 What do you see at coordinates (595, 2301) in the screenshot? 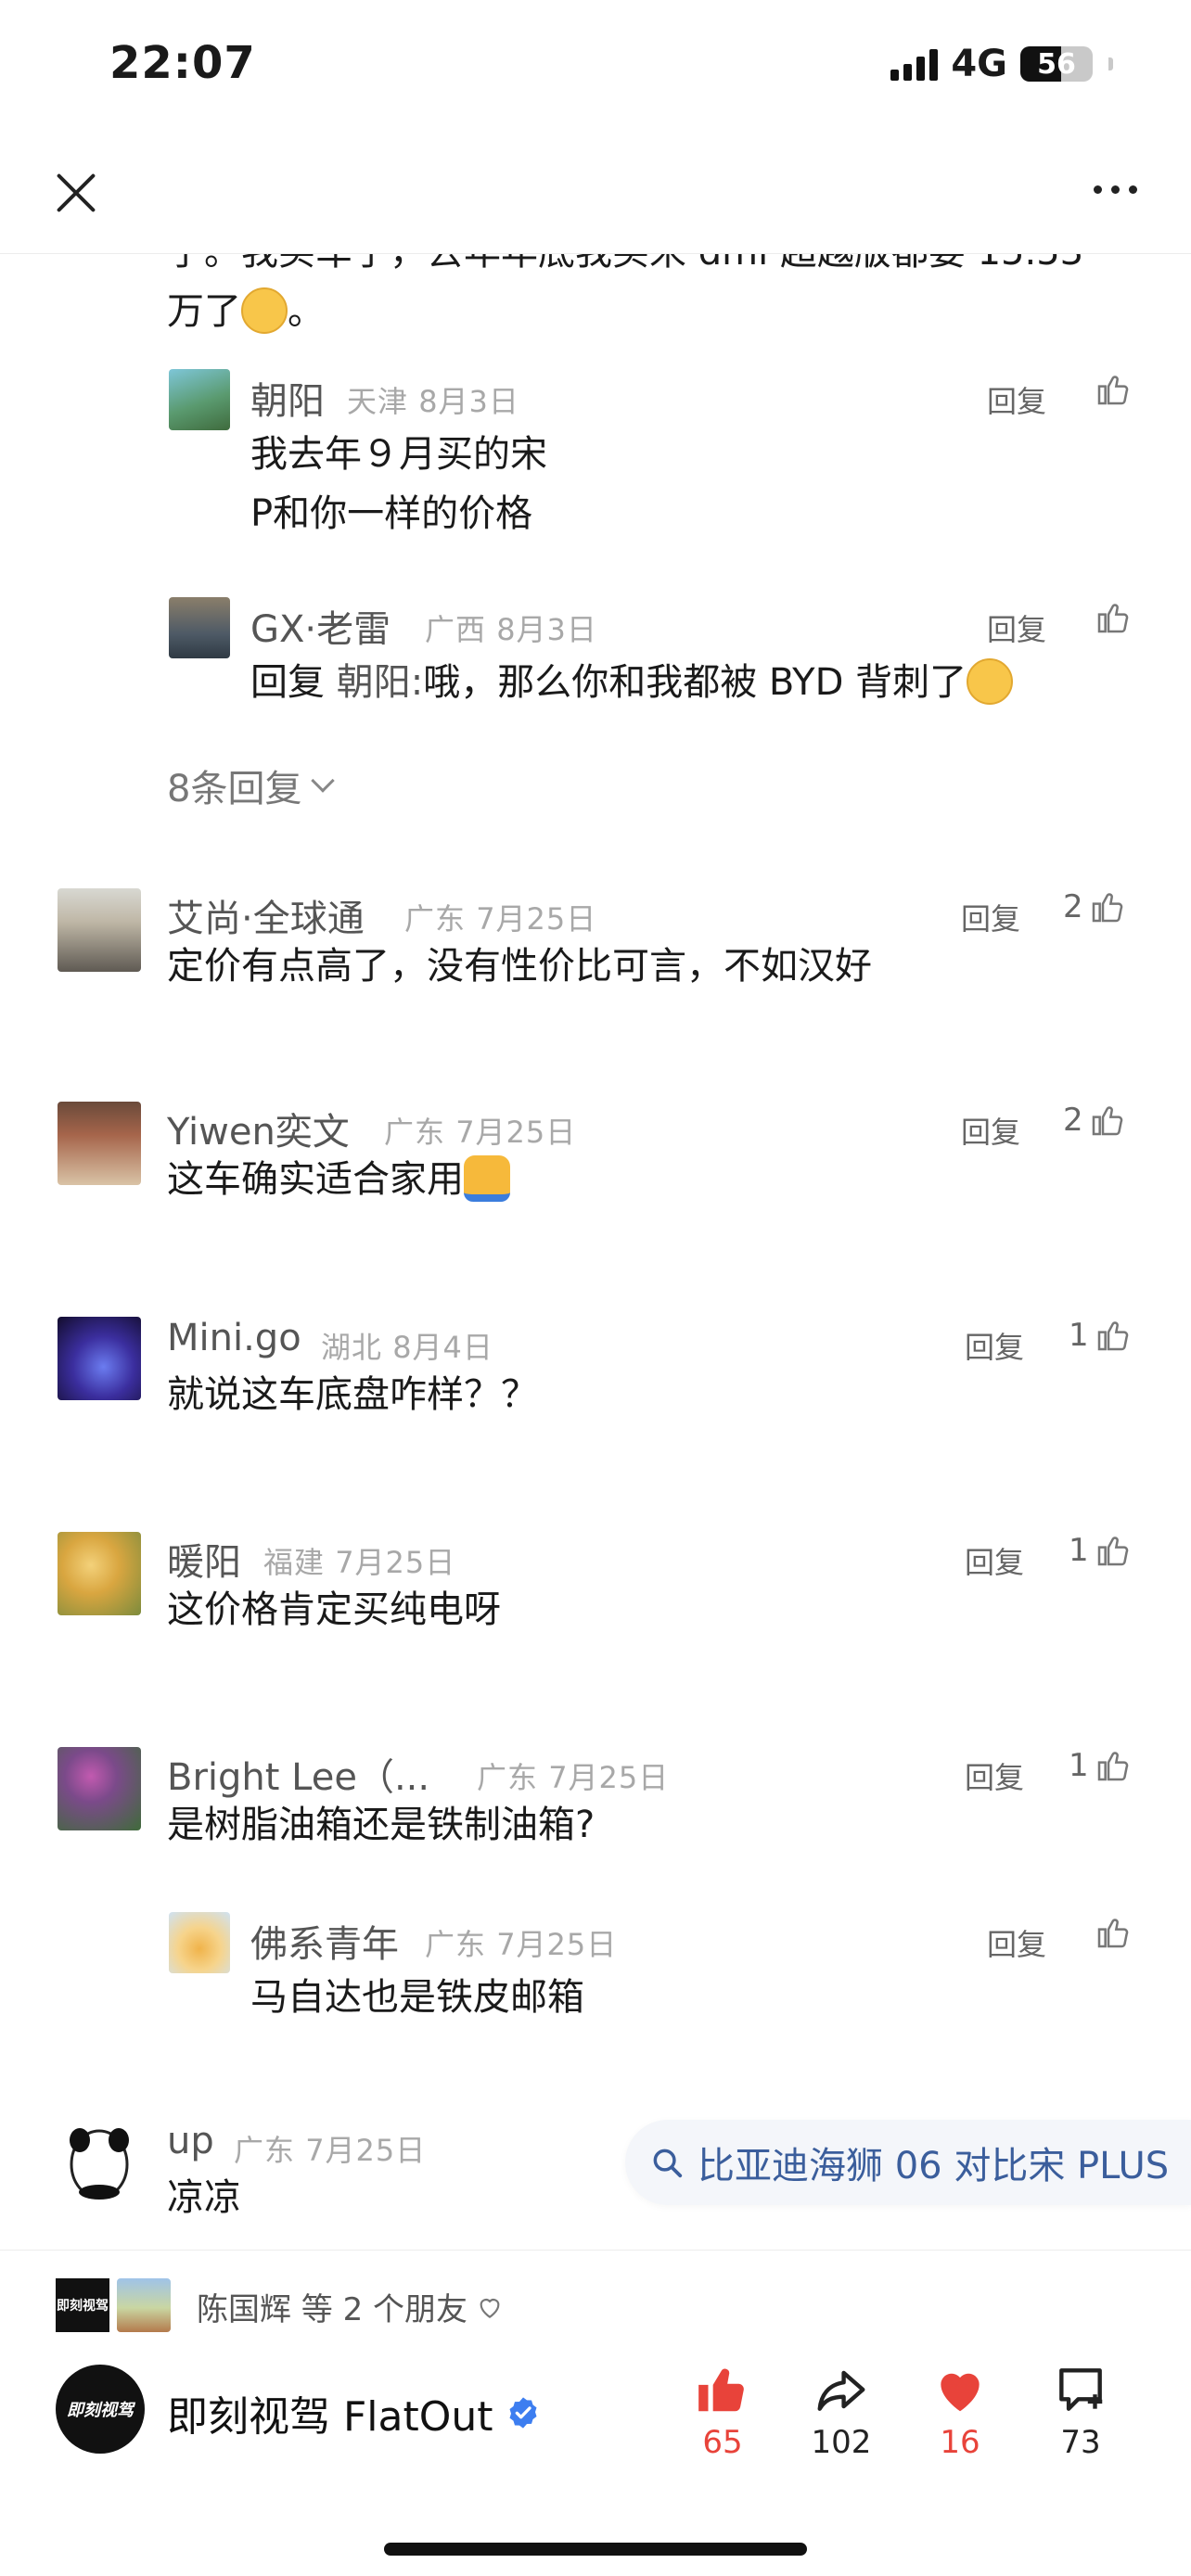
I see `friends-liked-bar: 即刻视驾 陈国辉 等 2 个朋友` at bounding box center [595, 2301].